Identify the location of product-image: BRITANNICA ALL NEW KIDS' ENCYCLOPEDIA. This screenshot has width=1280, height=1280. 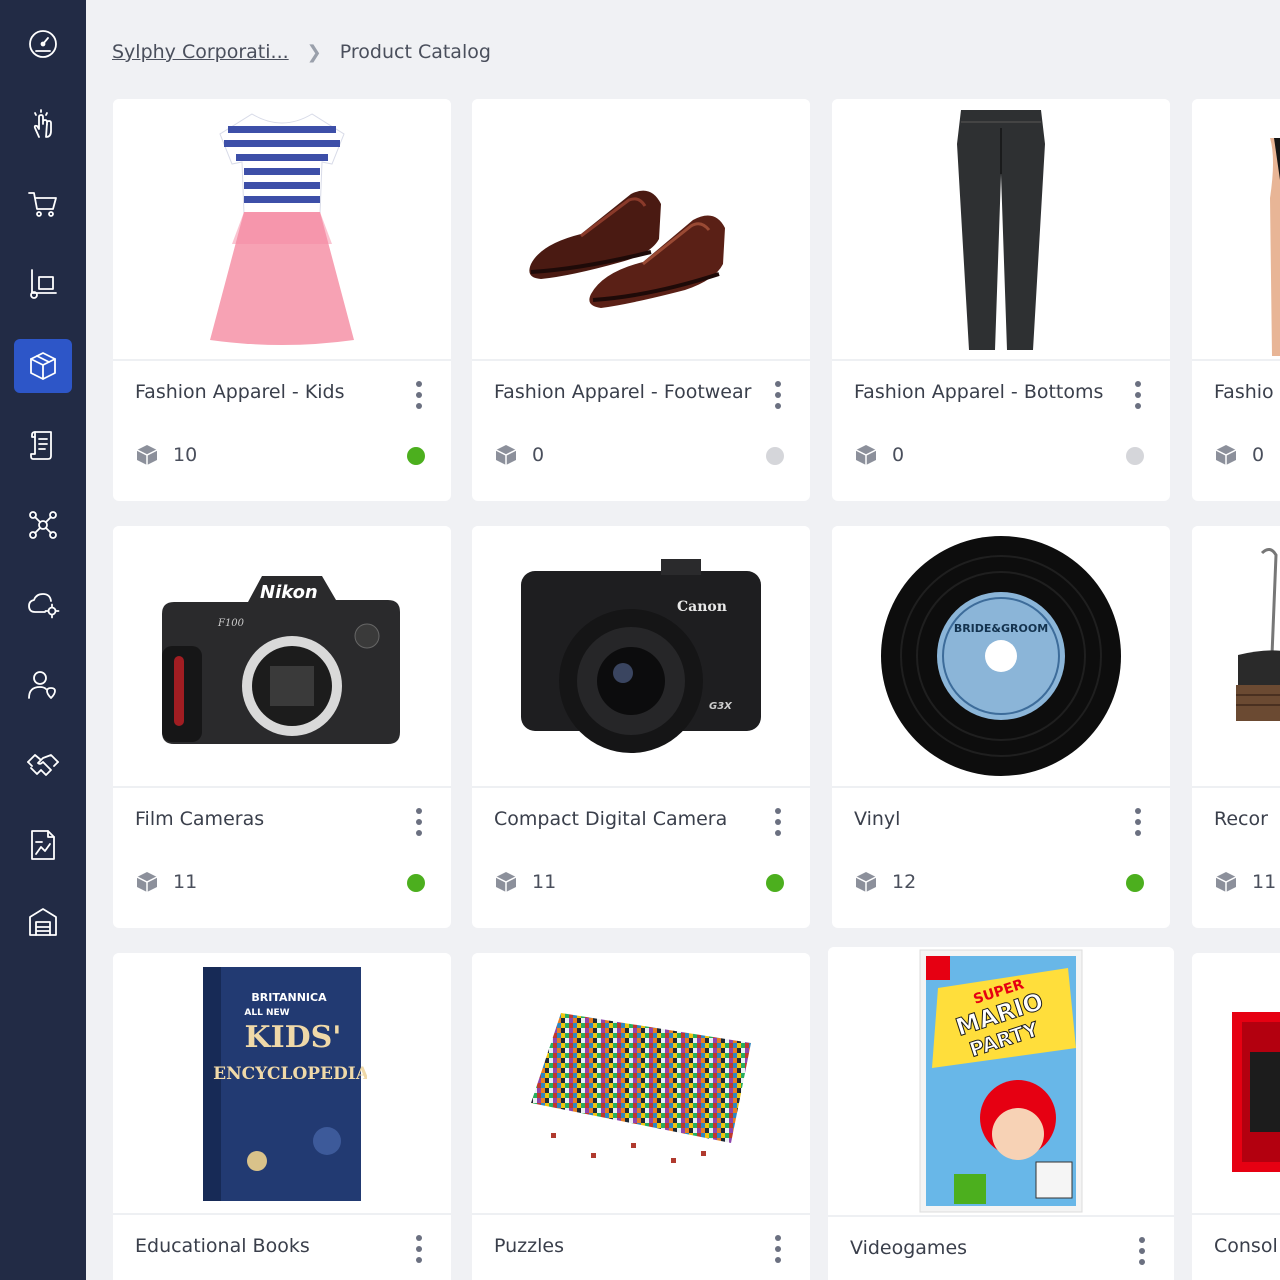
(282, 1084).